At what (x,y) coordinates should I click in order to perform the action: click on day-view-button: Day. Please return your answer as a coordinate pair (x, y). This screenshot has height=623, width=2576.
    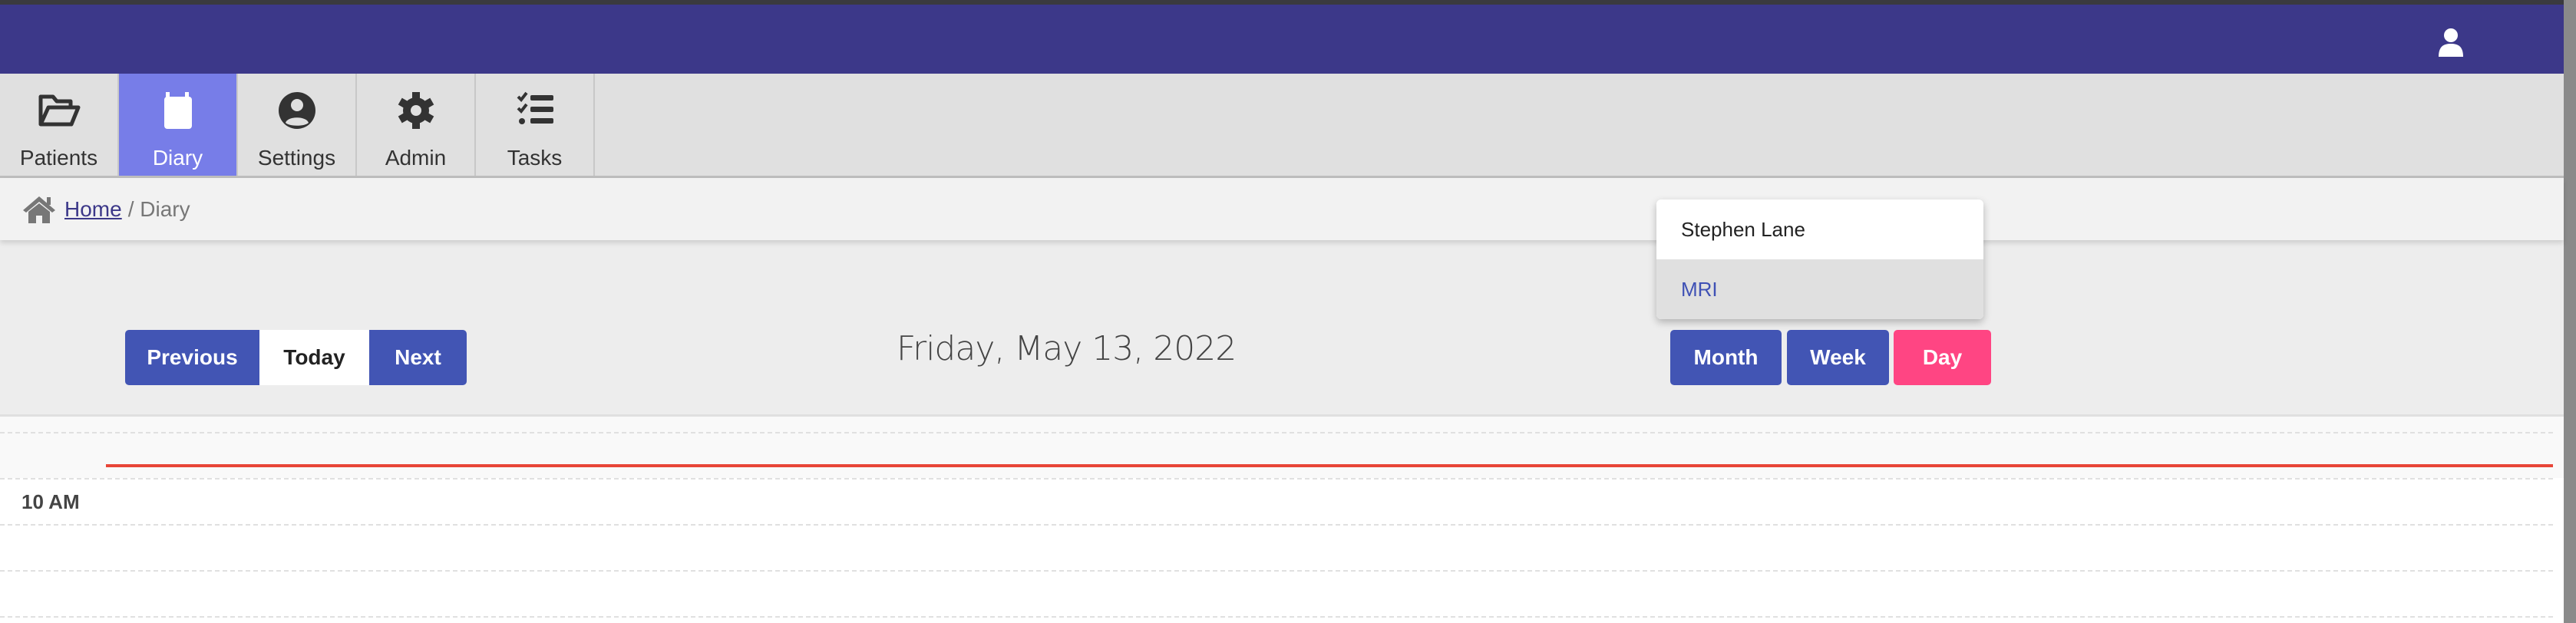
    Looking at the image, I should click on (1942, 357).